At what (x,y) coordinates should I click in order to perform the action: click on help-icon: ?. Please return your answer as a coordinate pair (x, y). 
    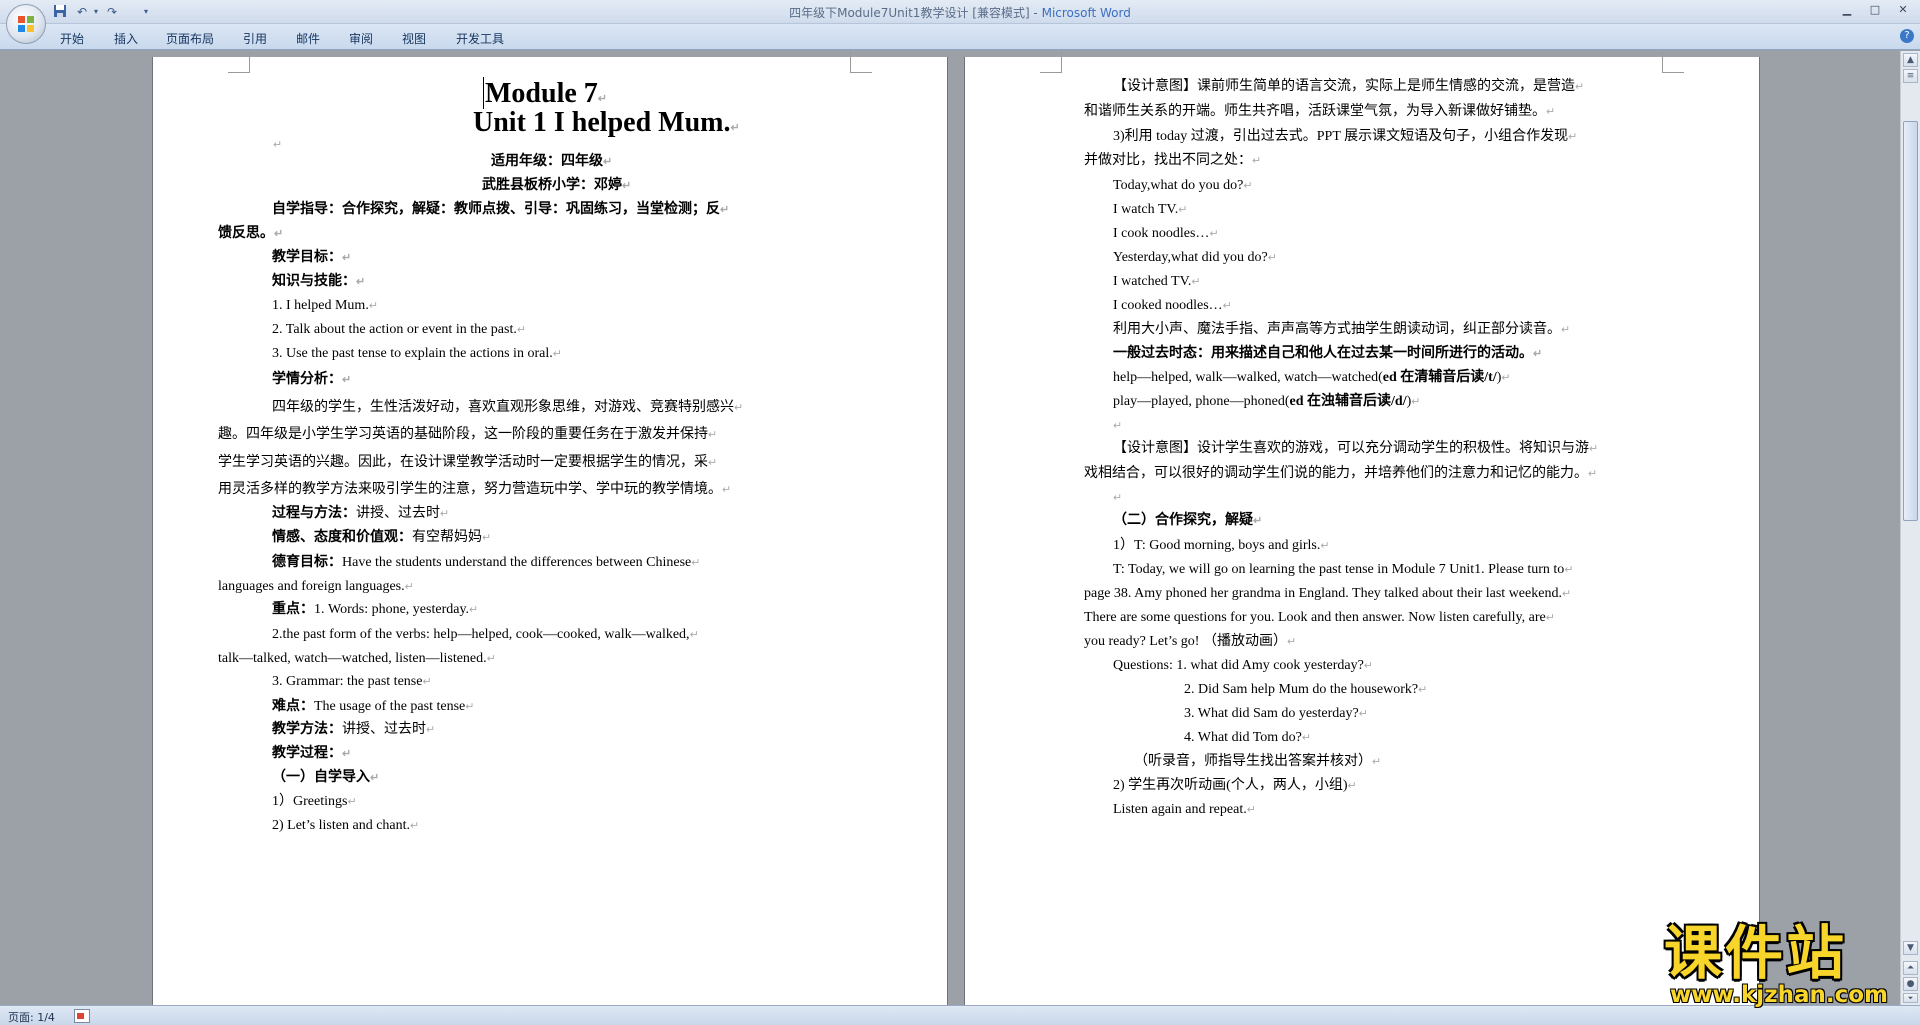
    Looking at the image, I should click on (1907, 36).